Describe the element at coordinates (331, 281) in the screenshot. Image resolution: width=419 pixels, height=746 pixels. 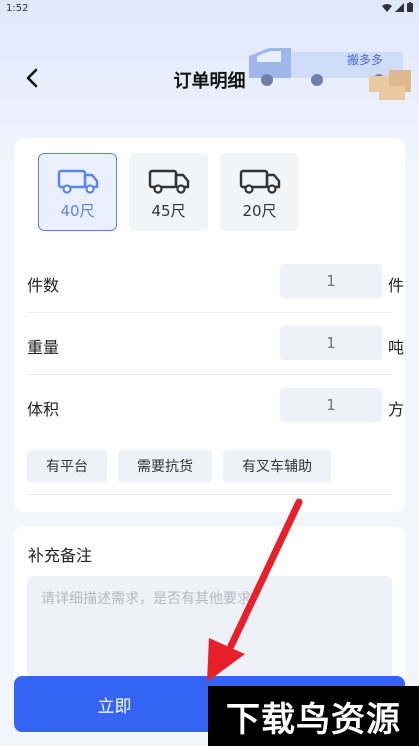
I see `pieces-input` at that location.